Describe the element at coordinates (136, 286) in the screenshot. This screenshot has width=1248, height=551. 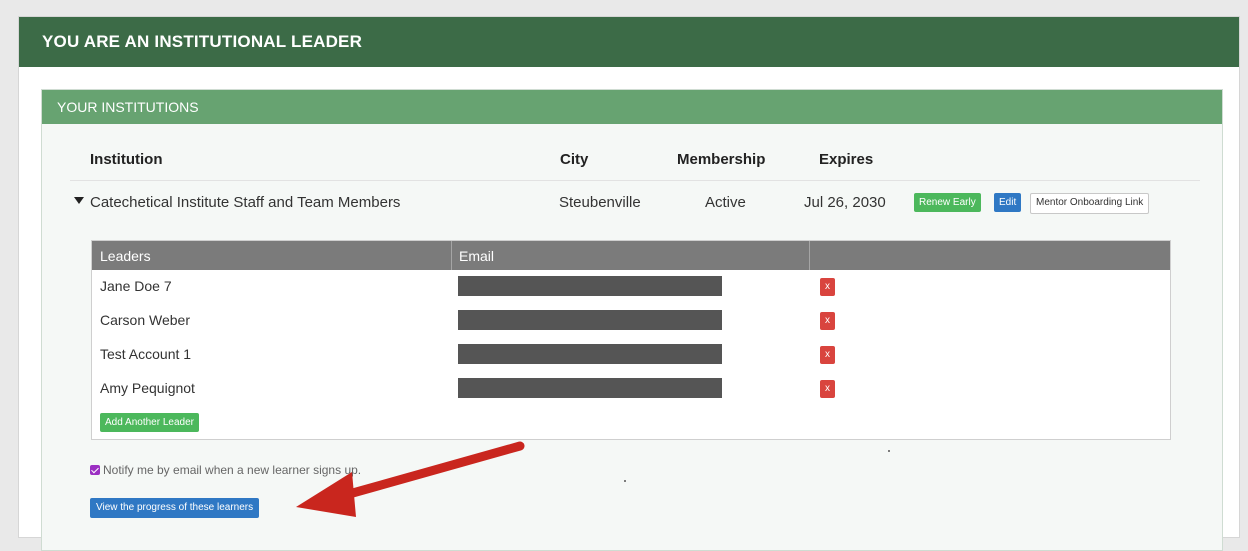
I see `leader-name: Jane Doe 7` at that location.